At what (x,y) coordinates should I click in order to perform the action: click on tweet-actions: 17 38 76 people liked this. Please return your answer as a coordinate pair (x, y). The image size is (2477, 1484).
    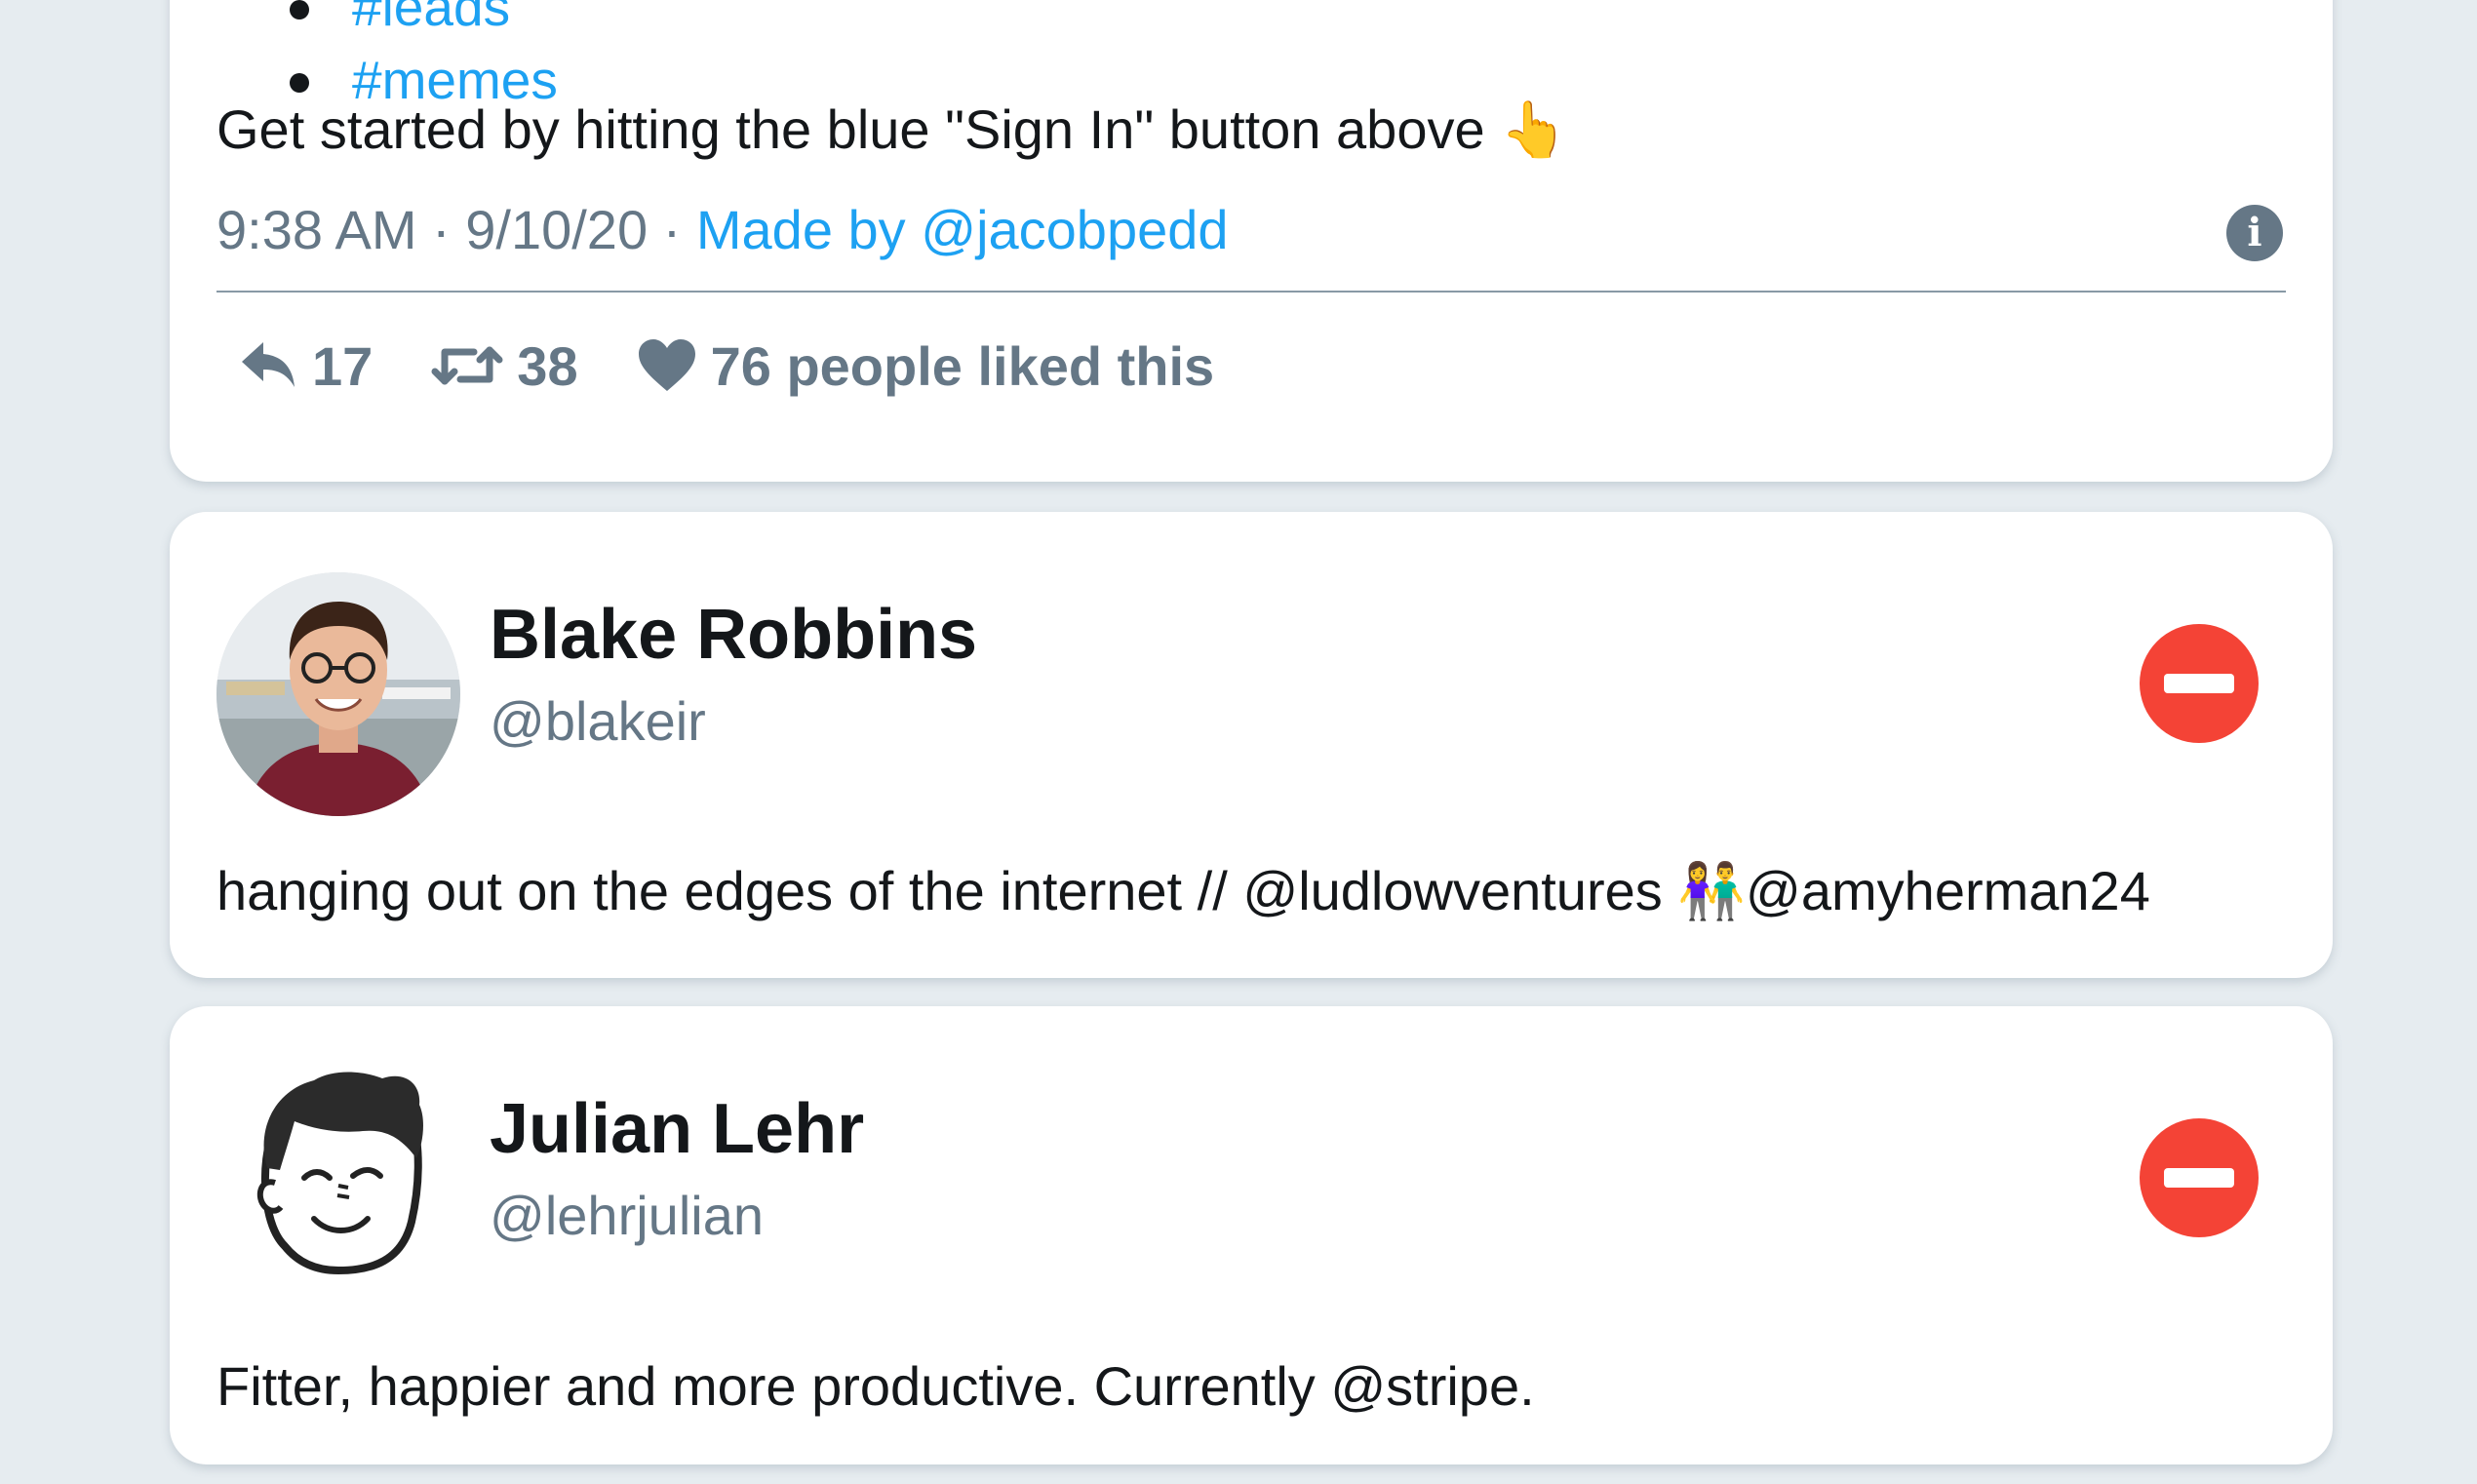
    Looking at the image, I should click on (755, 366).